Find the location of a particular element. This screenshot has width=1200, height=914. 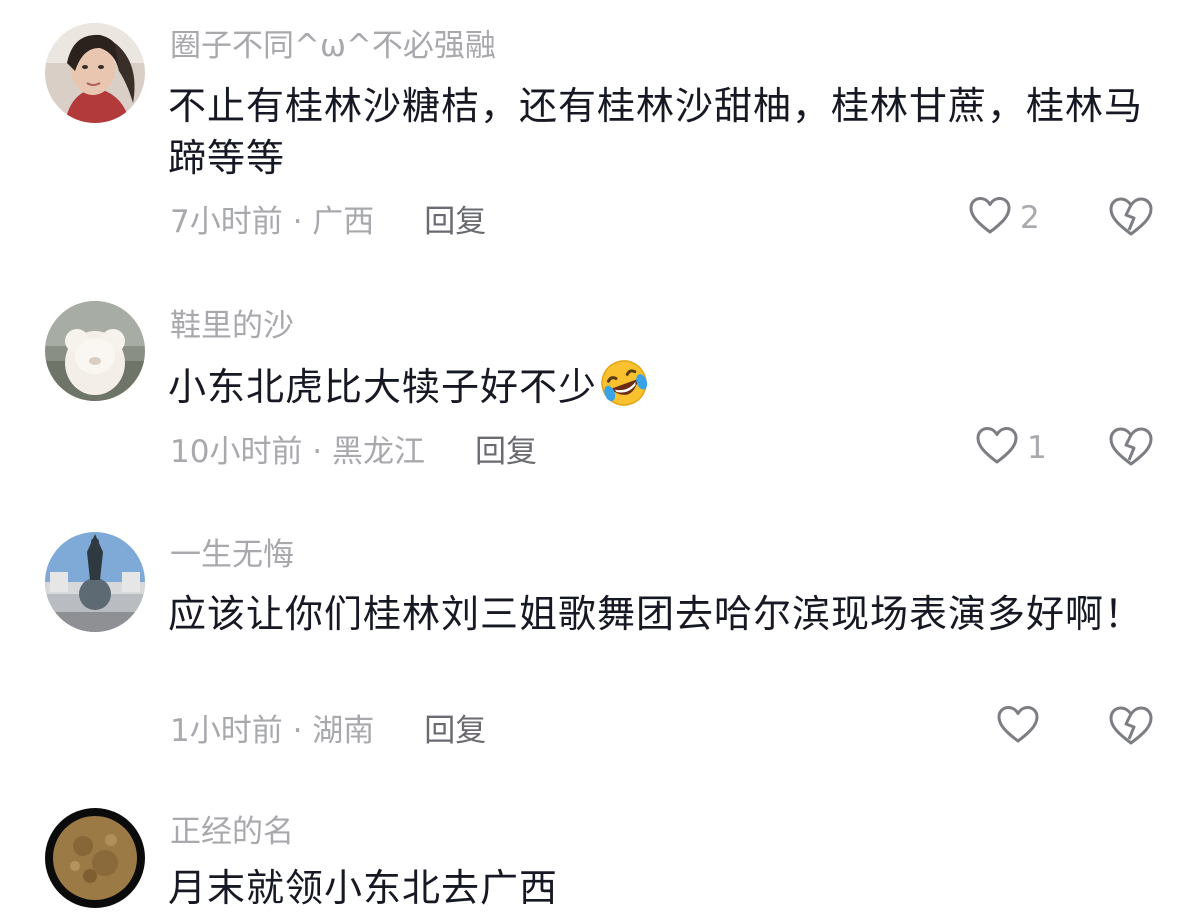

like-button: 1 is located at coordinates (1011, 448).